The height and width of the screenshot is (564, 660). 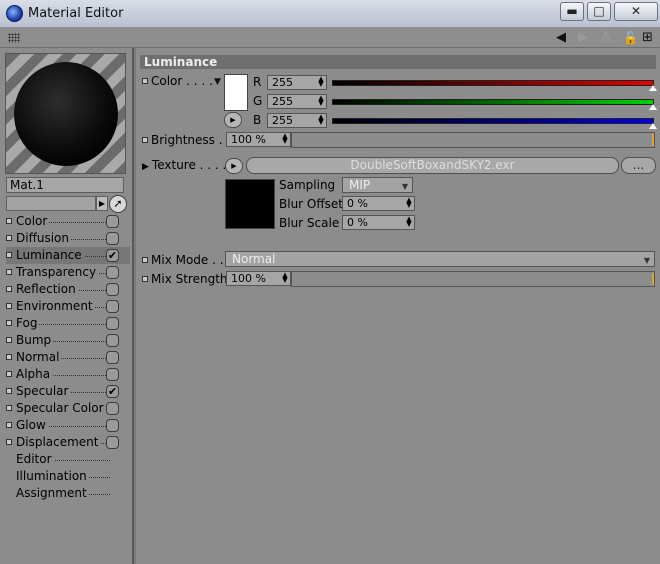 What do you see at coordinates (58, 442) in the screenshot?
I see `channel-label: Displacement` at bounding box center [58, 442].